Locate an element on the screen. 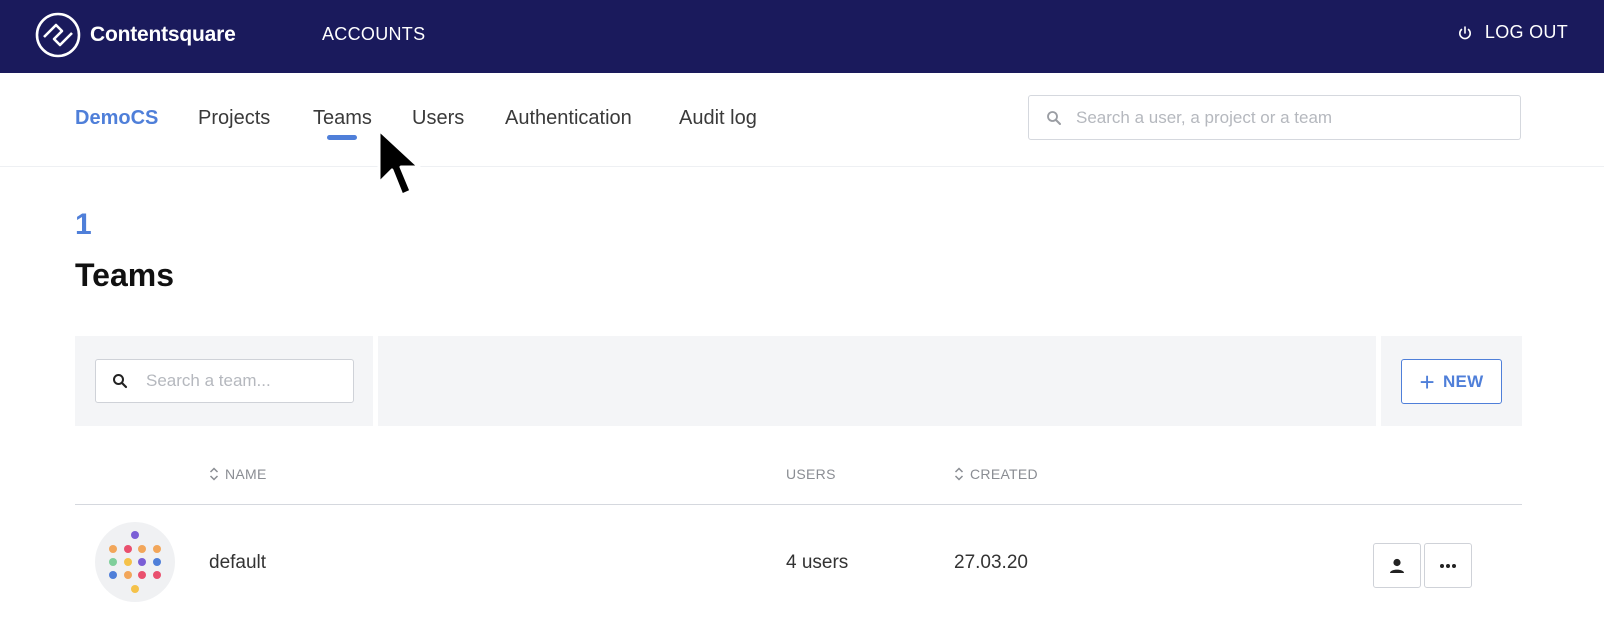  new-button-label: NEW is located at coordinates (1463, 381).